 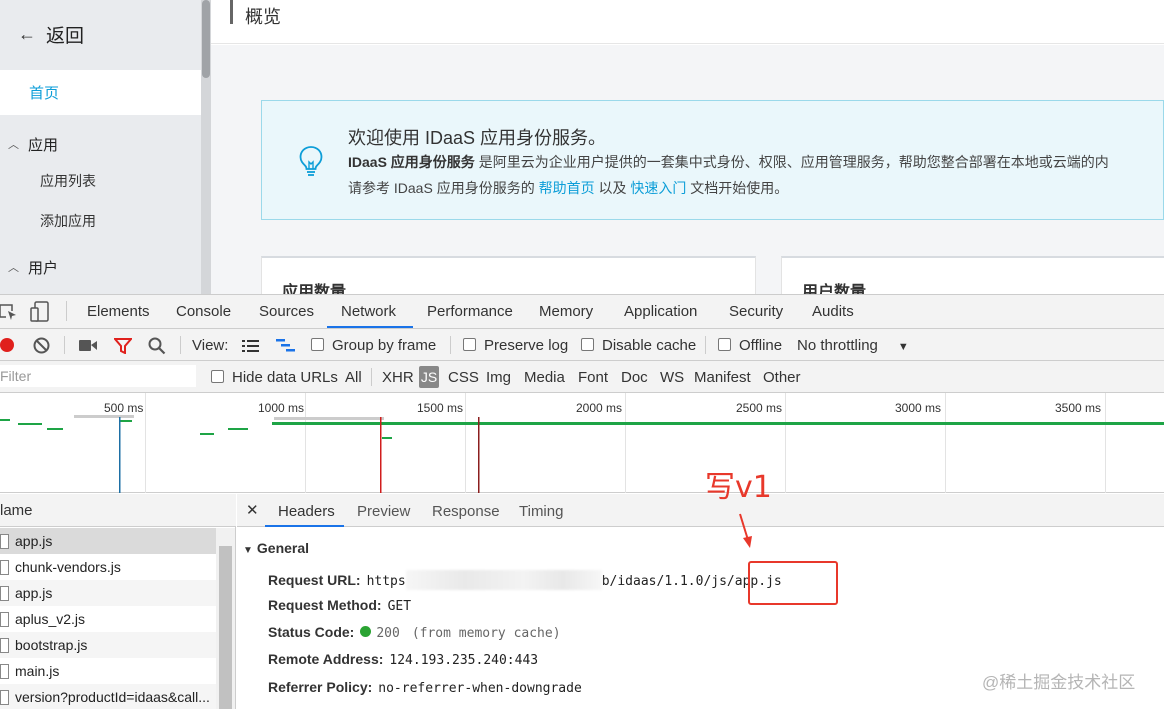 I want to click on sidebar-item-app-list: 应用列表, so click(x=68, y=181).